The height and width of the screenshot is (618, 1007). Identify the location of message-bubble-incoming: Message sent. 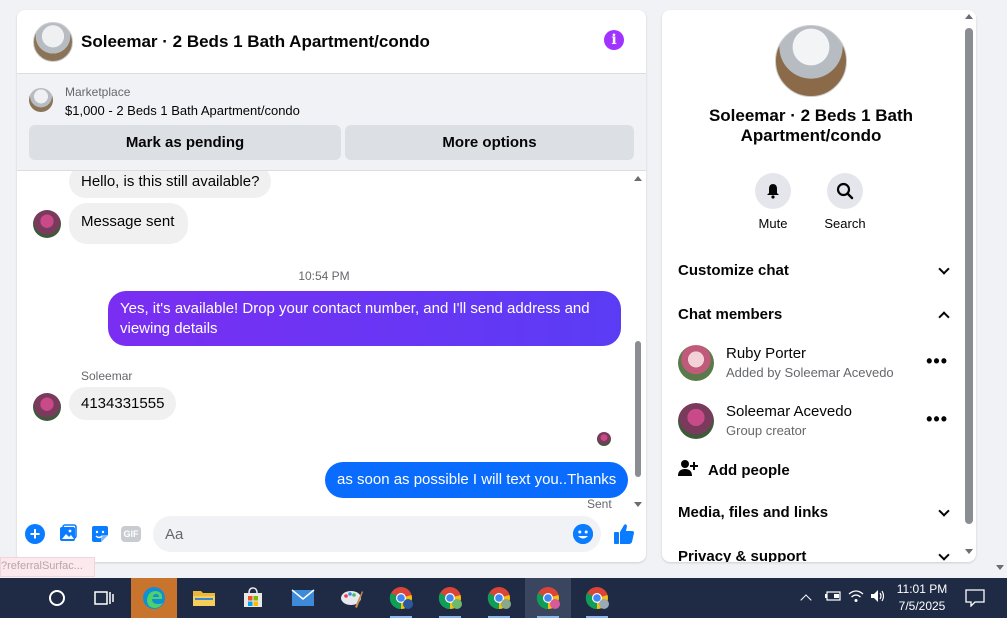
(129, 223).